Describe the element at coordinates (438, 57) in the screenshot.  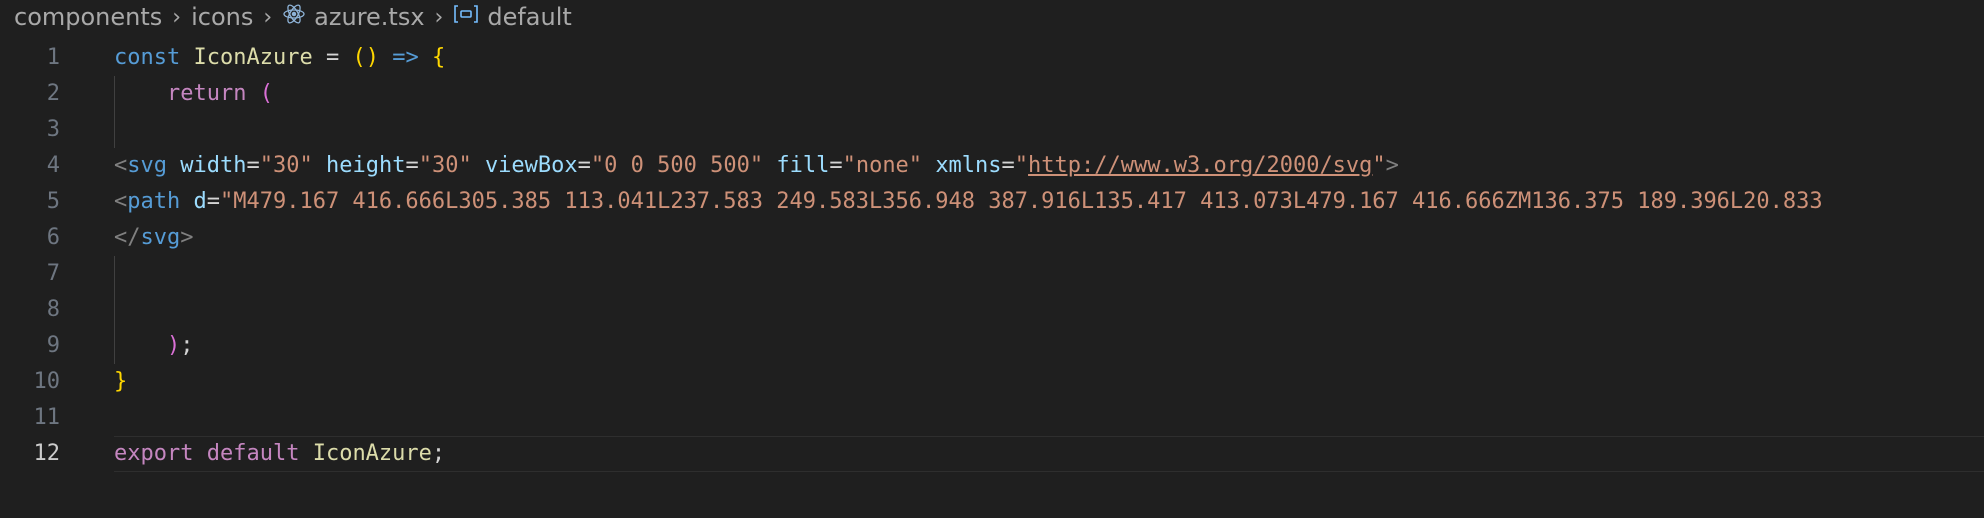
I see `code-token: {` at that location.